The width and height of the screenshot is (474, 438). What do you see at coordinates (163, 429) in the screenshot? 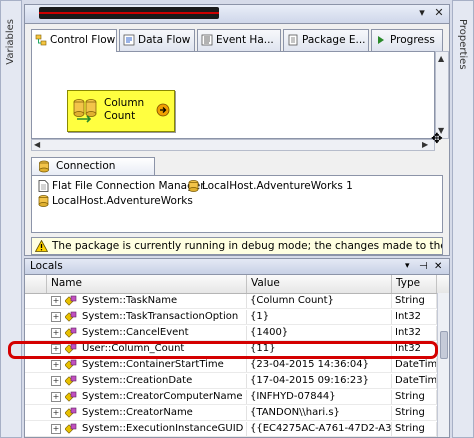
I see `cell-name: System::ExecutionInstanceGUID` at bounding box center [163, 429].